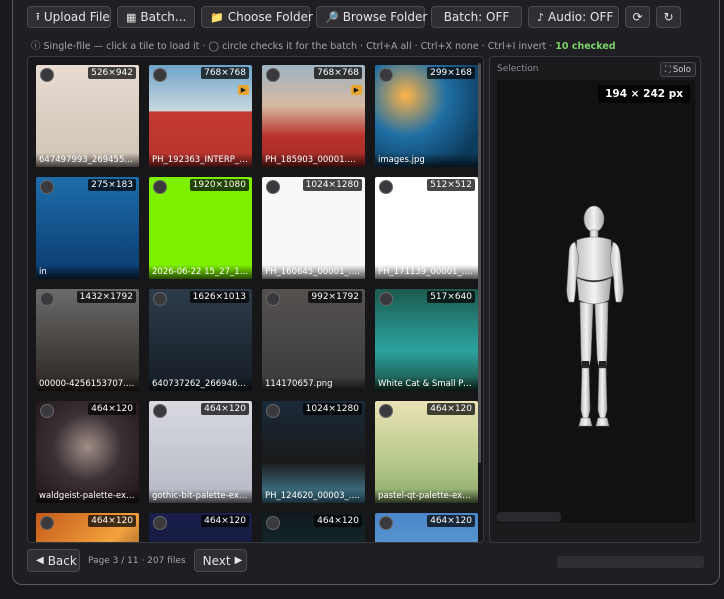  Describe the element at coordinates (529, 517) in the screenshot. I see `preview-caption-blur` at that location.